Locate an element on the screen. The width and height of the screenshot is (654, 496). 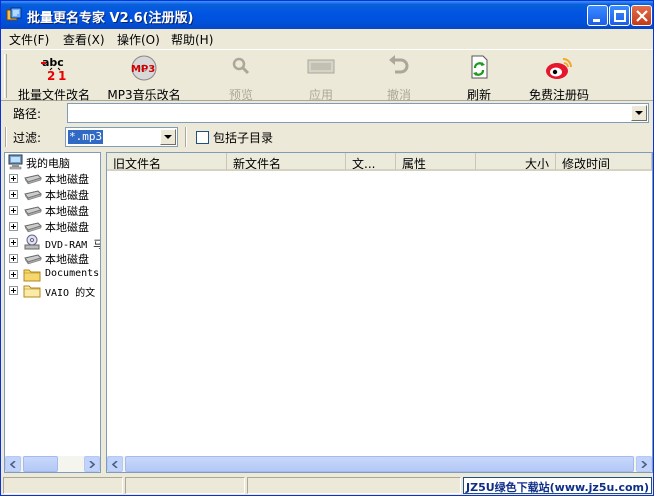
batch-rename-button: abc 2 1 批量文件改名 is located at coordinates (54, 77).